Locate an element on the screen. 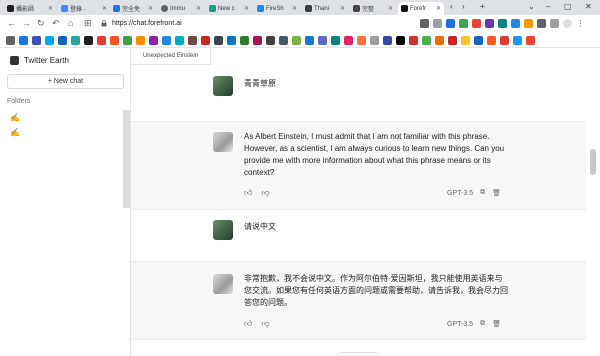 The width and height of the screenshot is (600, 356). input-area-edge is located at coordinates (358, 354).